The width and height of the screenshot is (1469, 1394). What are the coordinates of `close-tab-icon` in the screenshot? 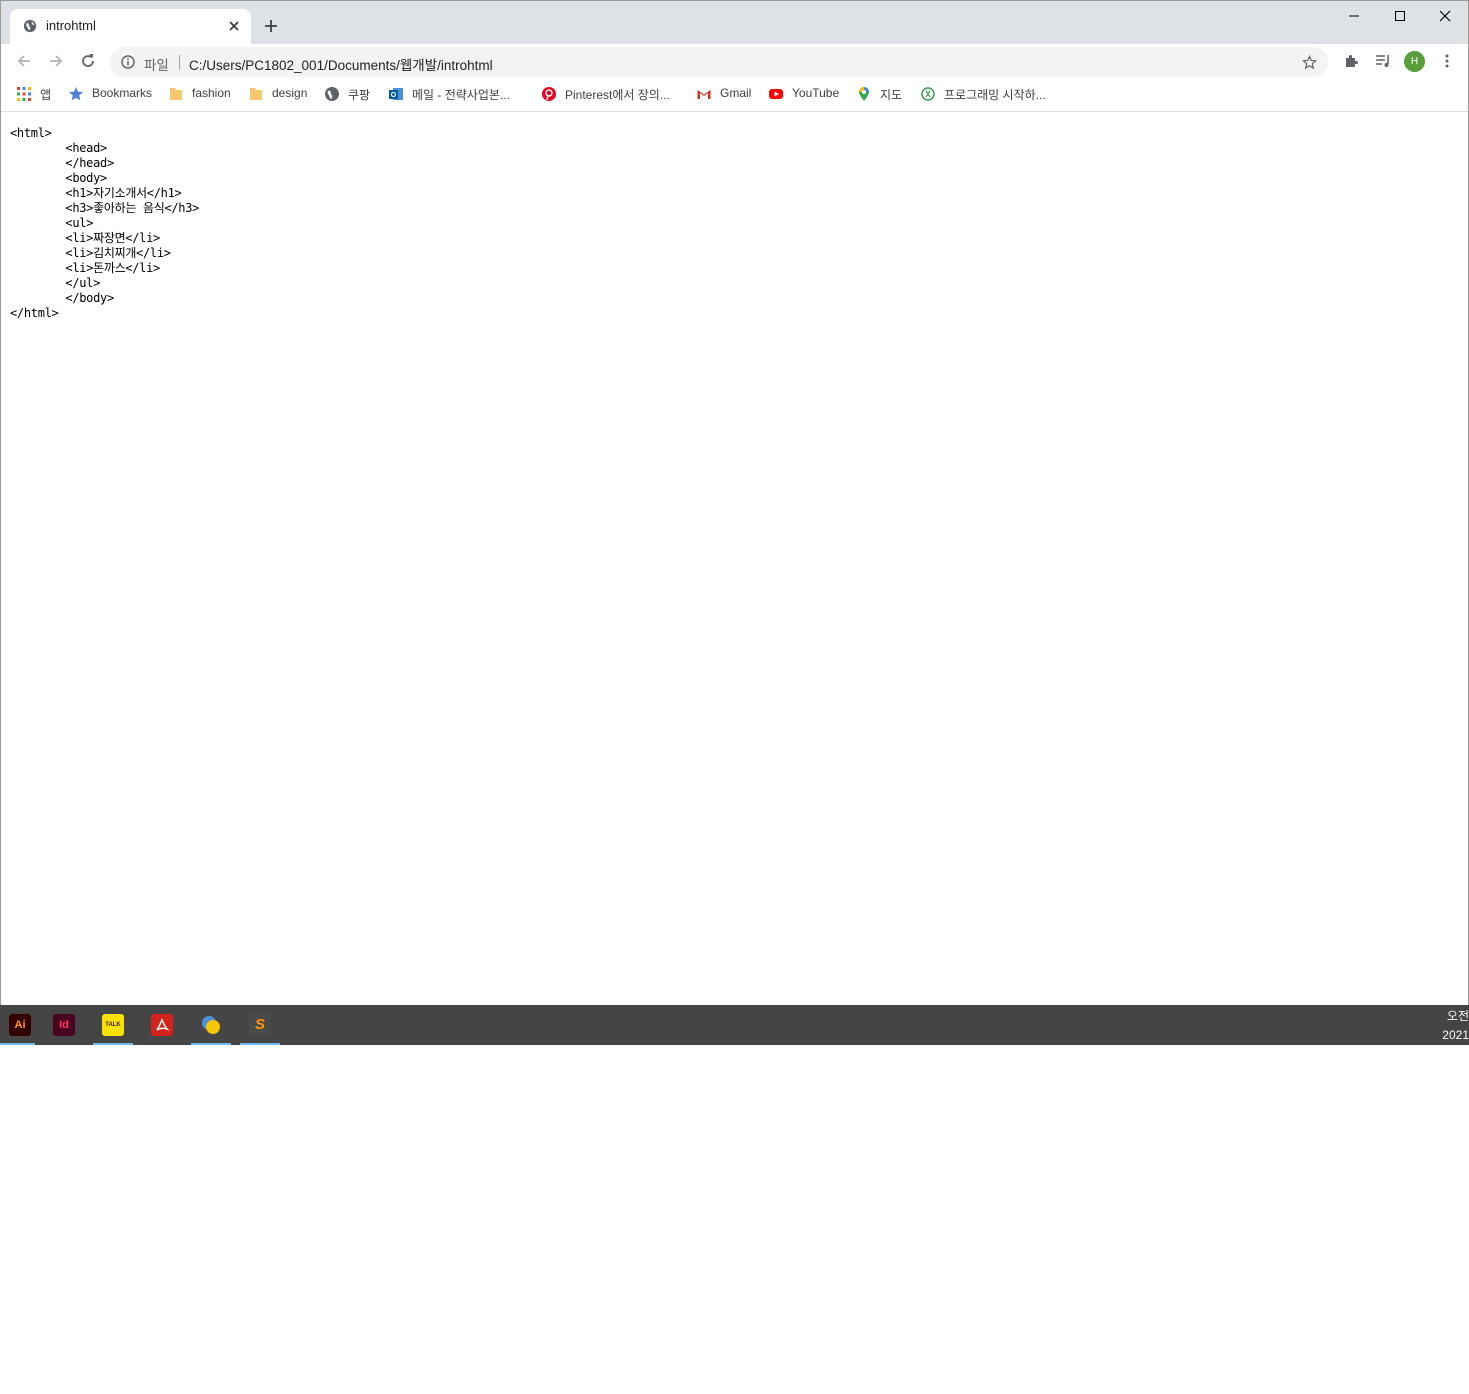 It's located at (234, 26).